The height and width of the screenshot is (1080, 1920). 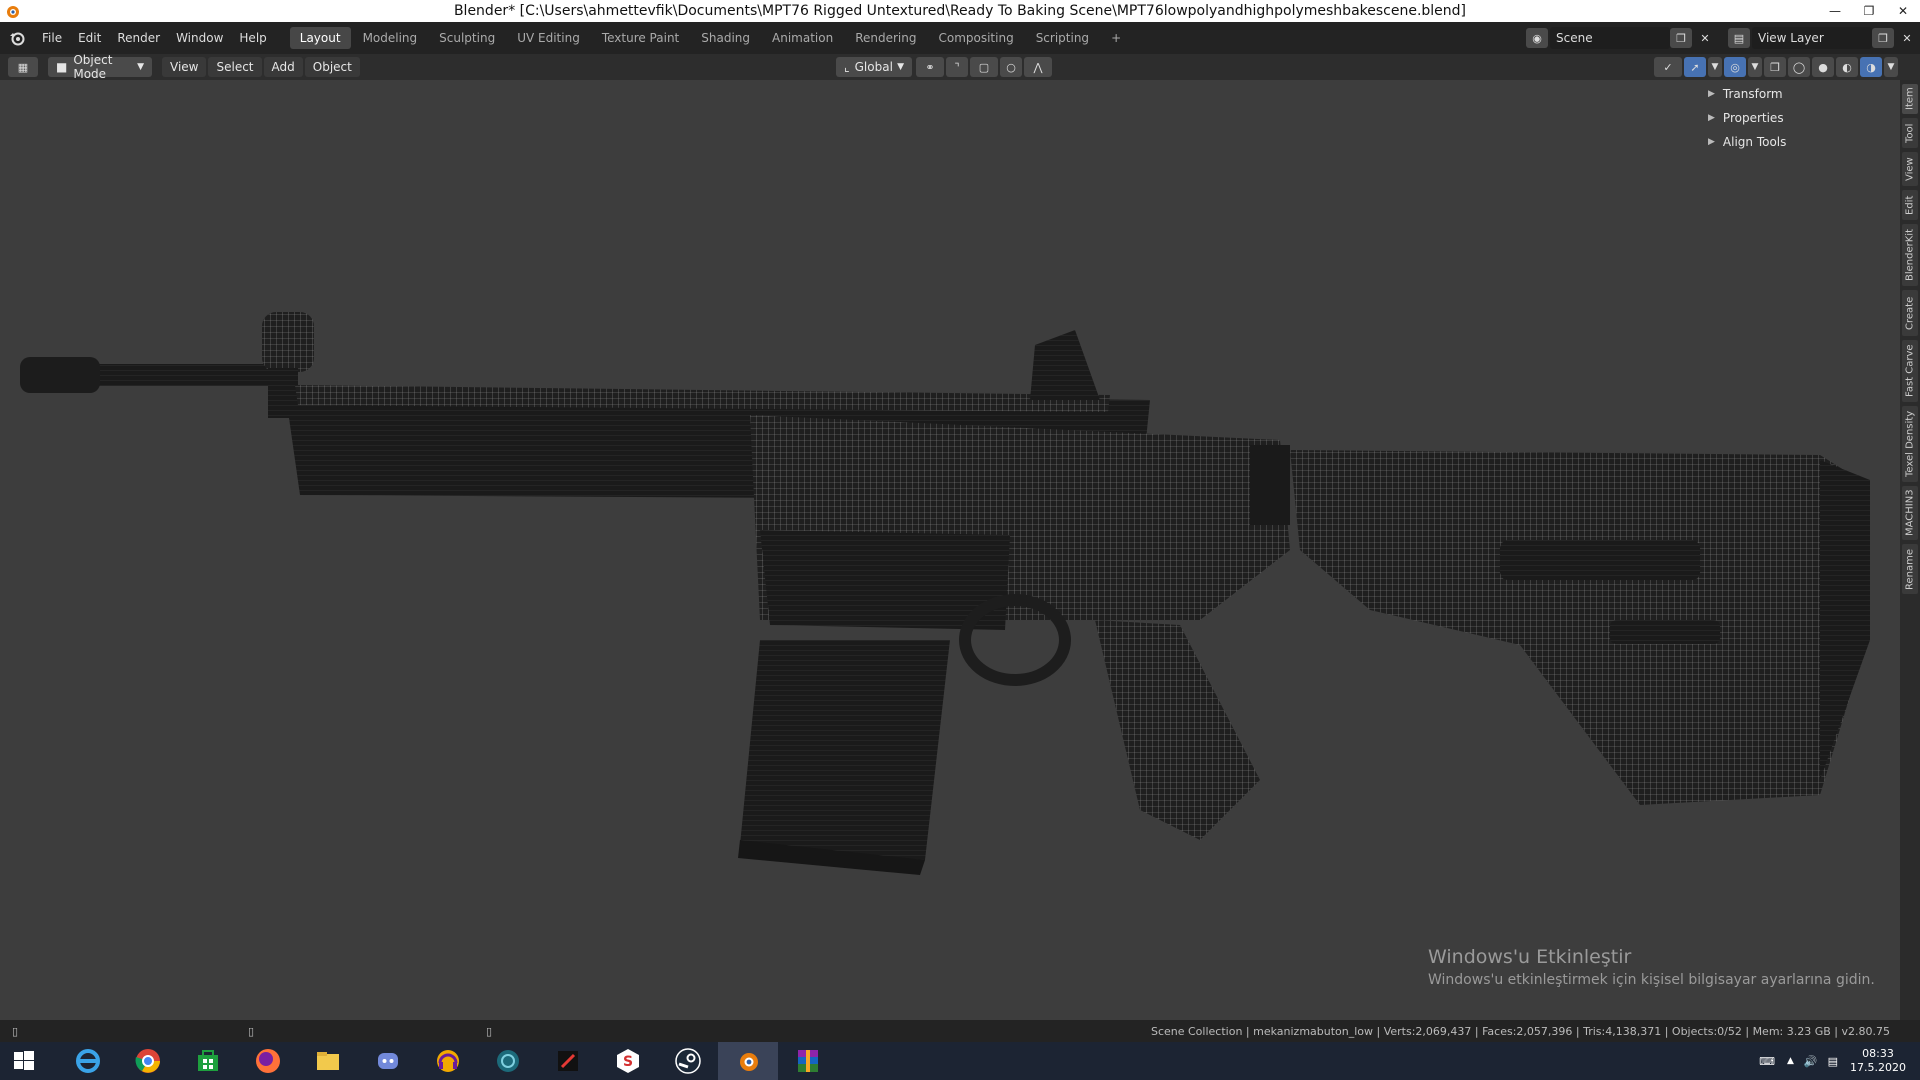 What do you see at coordinates (748, 1061) in the screenshot?
I see `blender-taskbar-icon` at bounding box center [748, 1061].